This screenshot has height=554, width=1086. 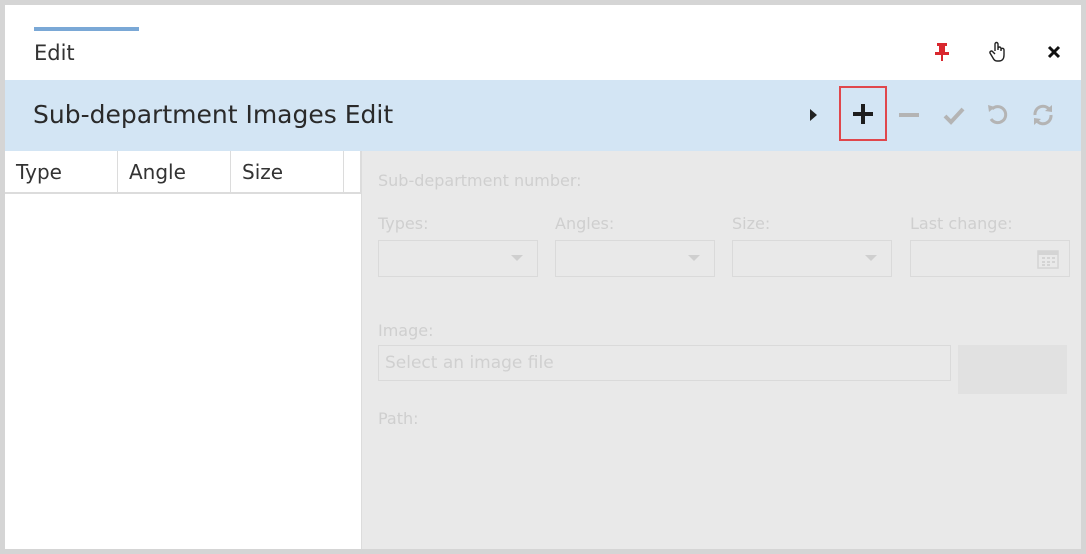 What do you see at coordinates (1012, 369) in the screenshot?
I see `browse-button` at bounding box center [1012, 369].